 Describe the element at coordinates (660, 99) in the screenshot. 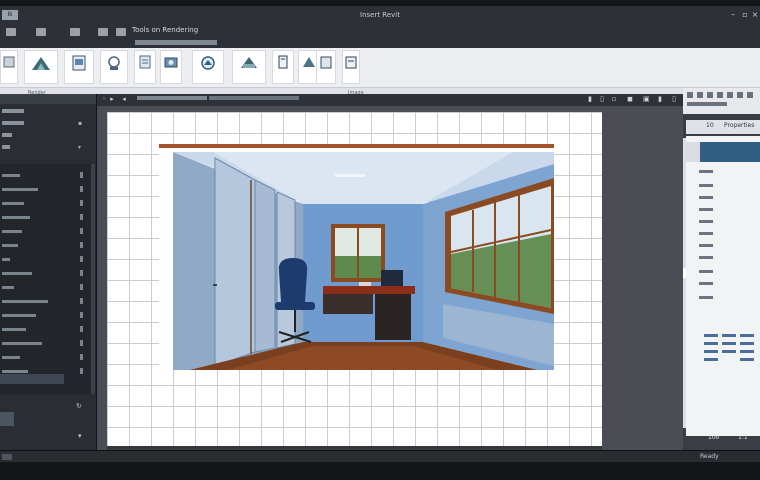

I see `settings-icon: ▮` at that location.